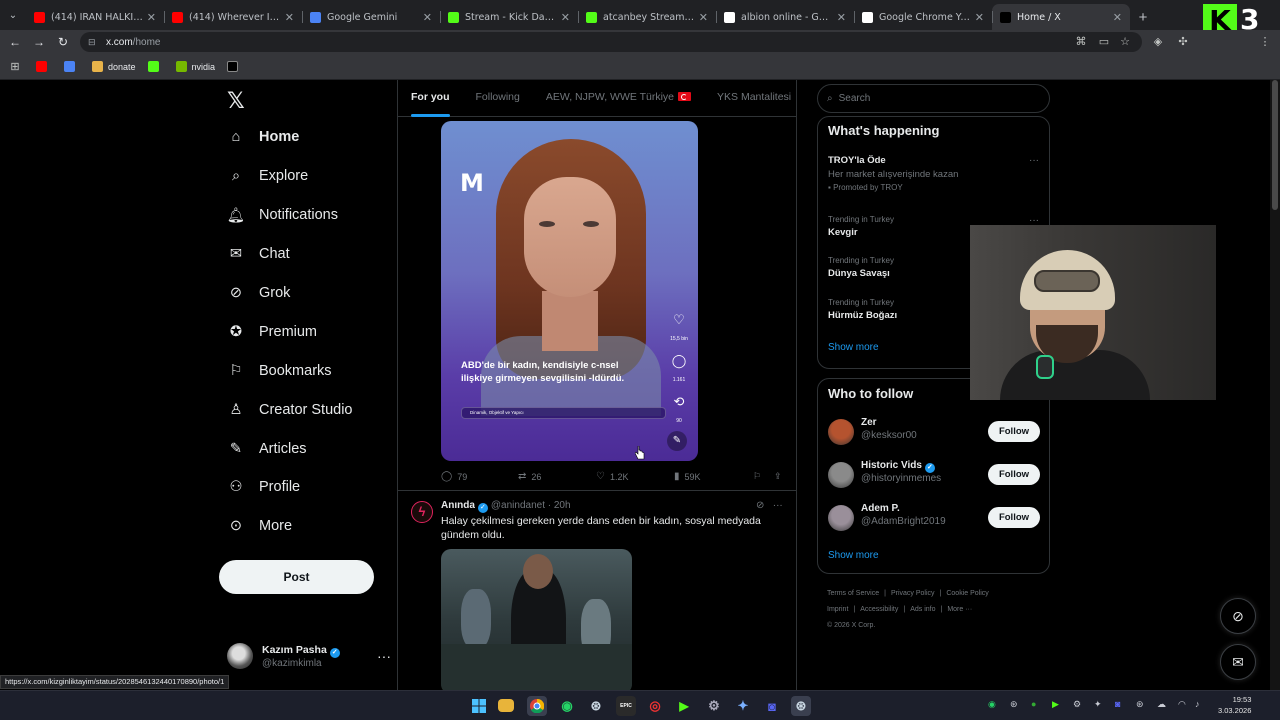 Image resolution: width=1280 pixels, height=720 pixels. I want to click on nav-articles: ✎ Articles, so click(267, 449).